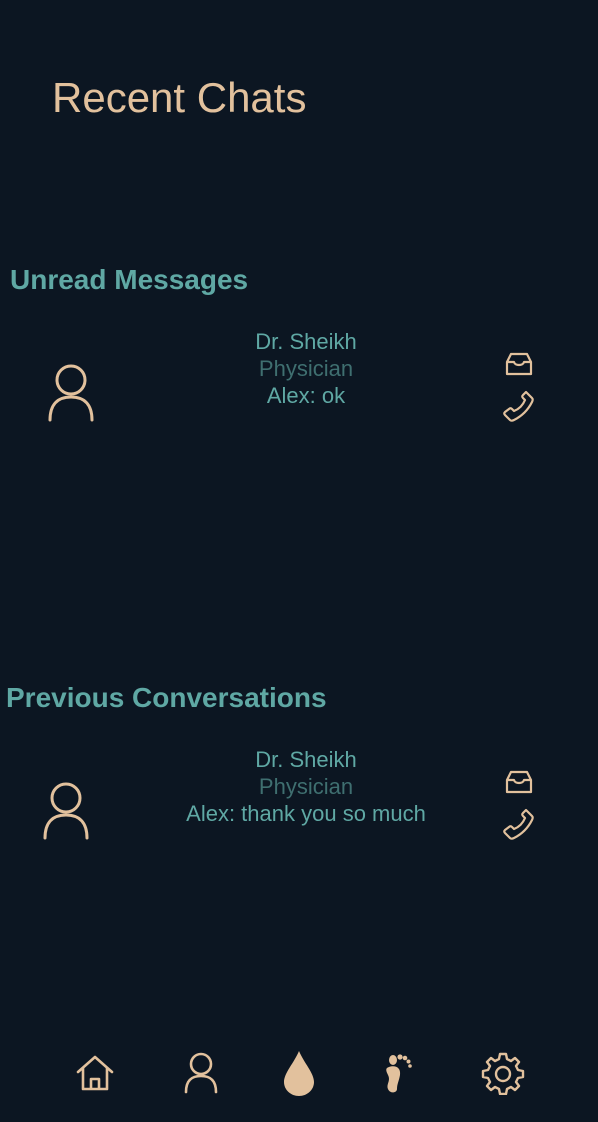  I want to click on chat-row-unread: Dr. Sheikh Physician Alex: ok, so click(299, 381).